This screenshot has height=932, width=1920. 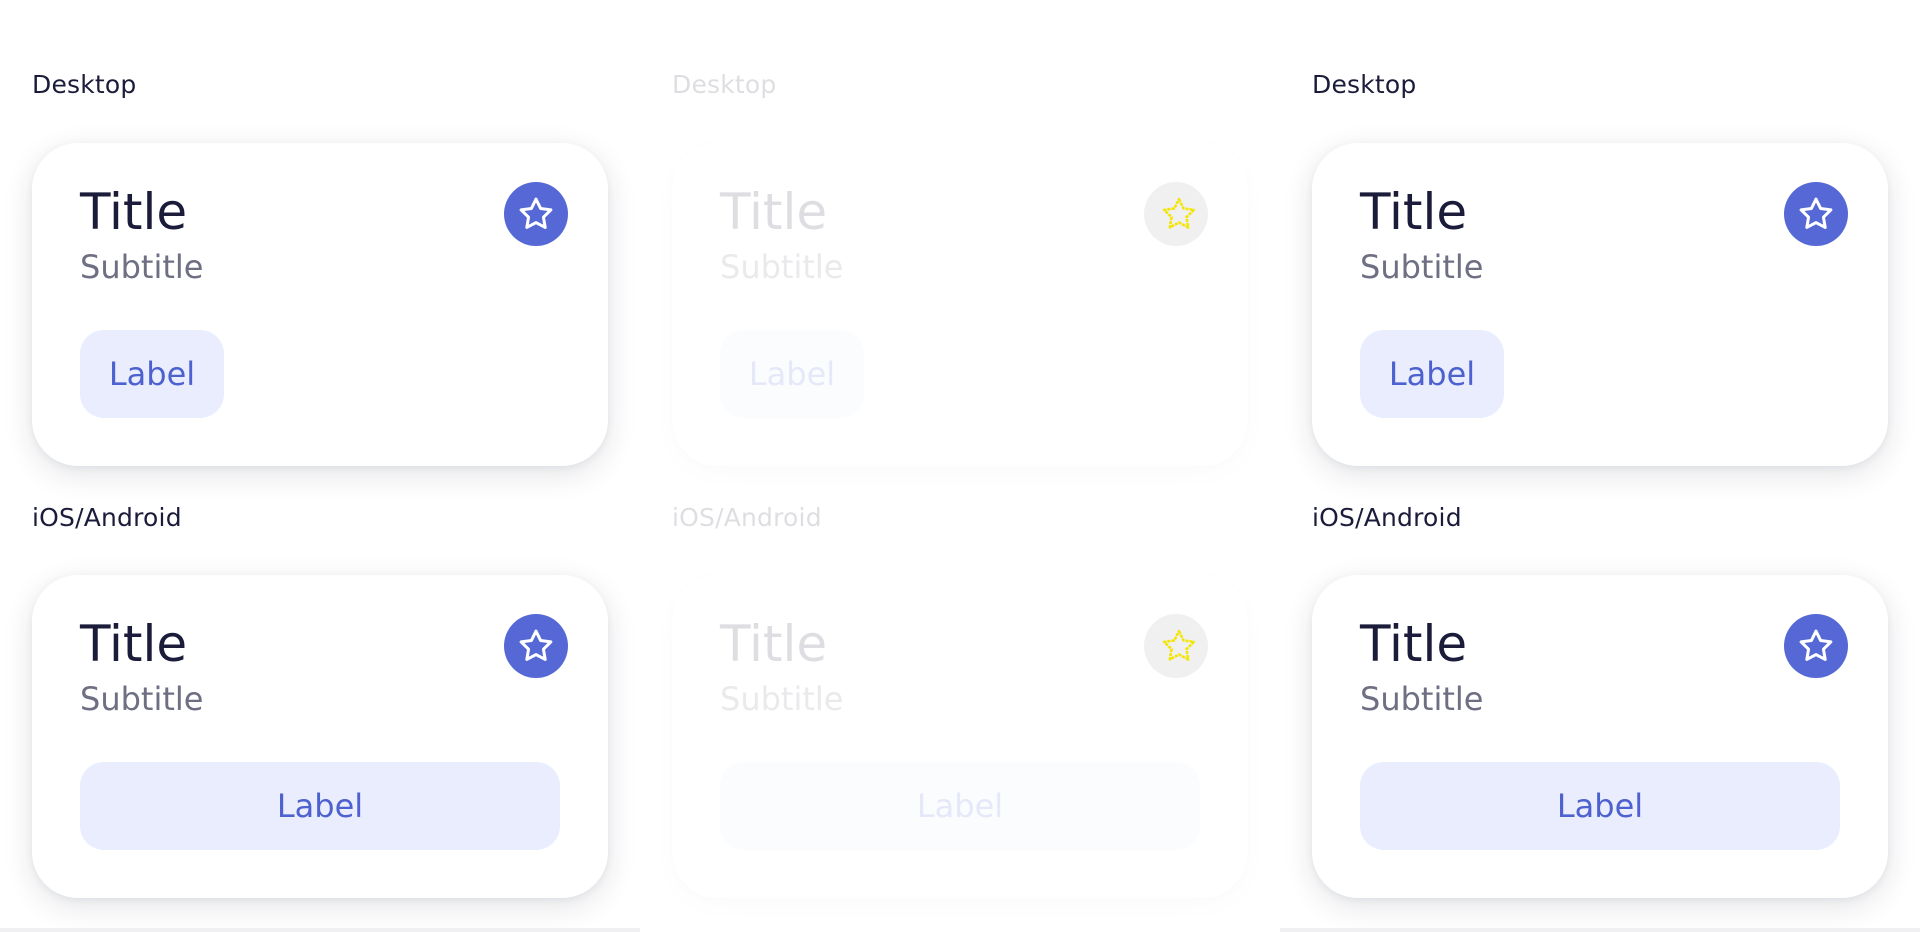 What do you see at coordinates (960, 736) in the screenshot?
I see `mobile-card-disabled: Title Subtitle Label` at bounding box center [960, 736].